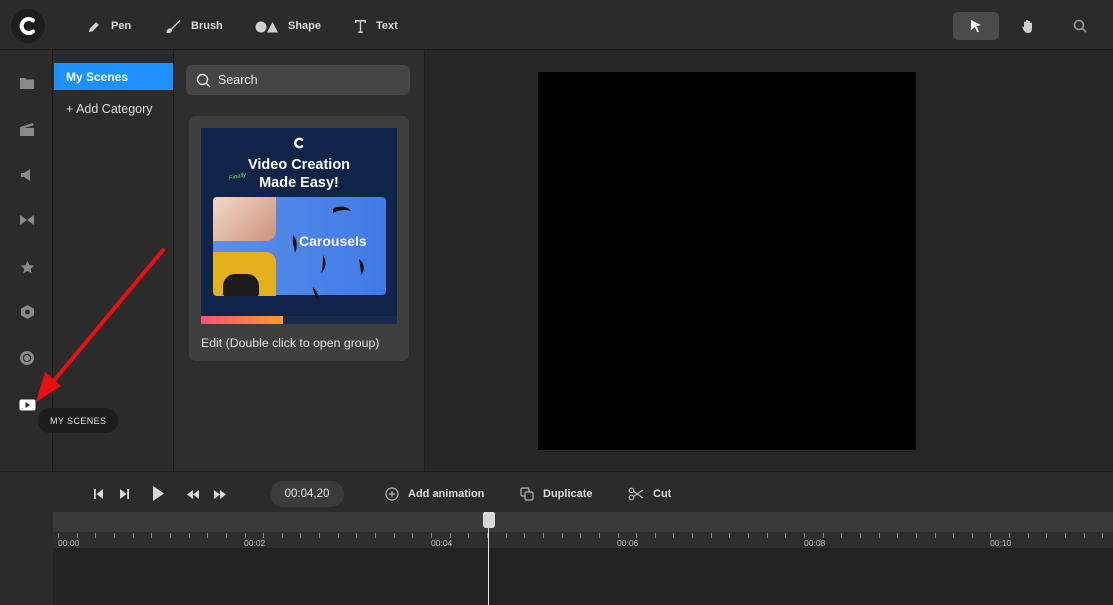  Describe the element at coordinates (1001, 543) in the screenshot. I see `tick-label: 00:10` at that location.